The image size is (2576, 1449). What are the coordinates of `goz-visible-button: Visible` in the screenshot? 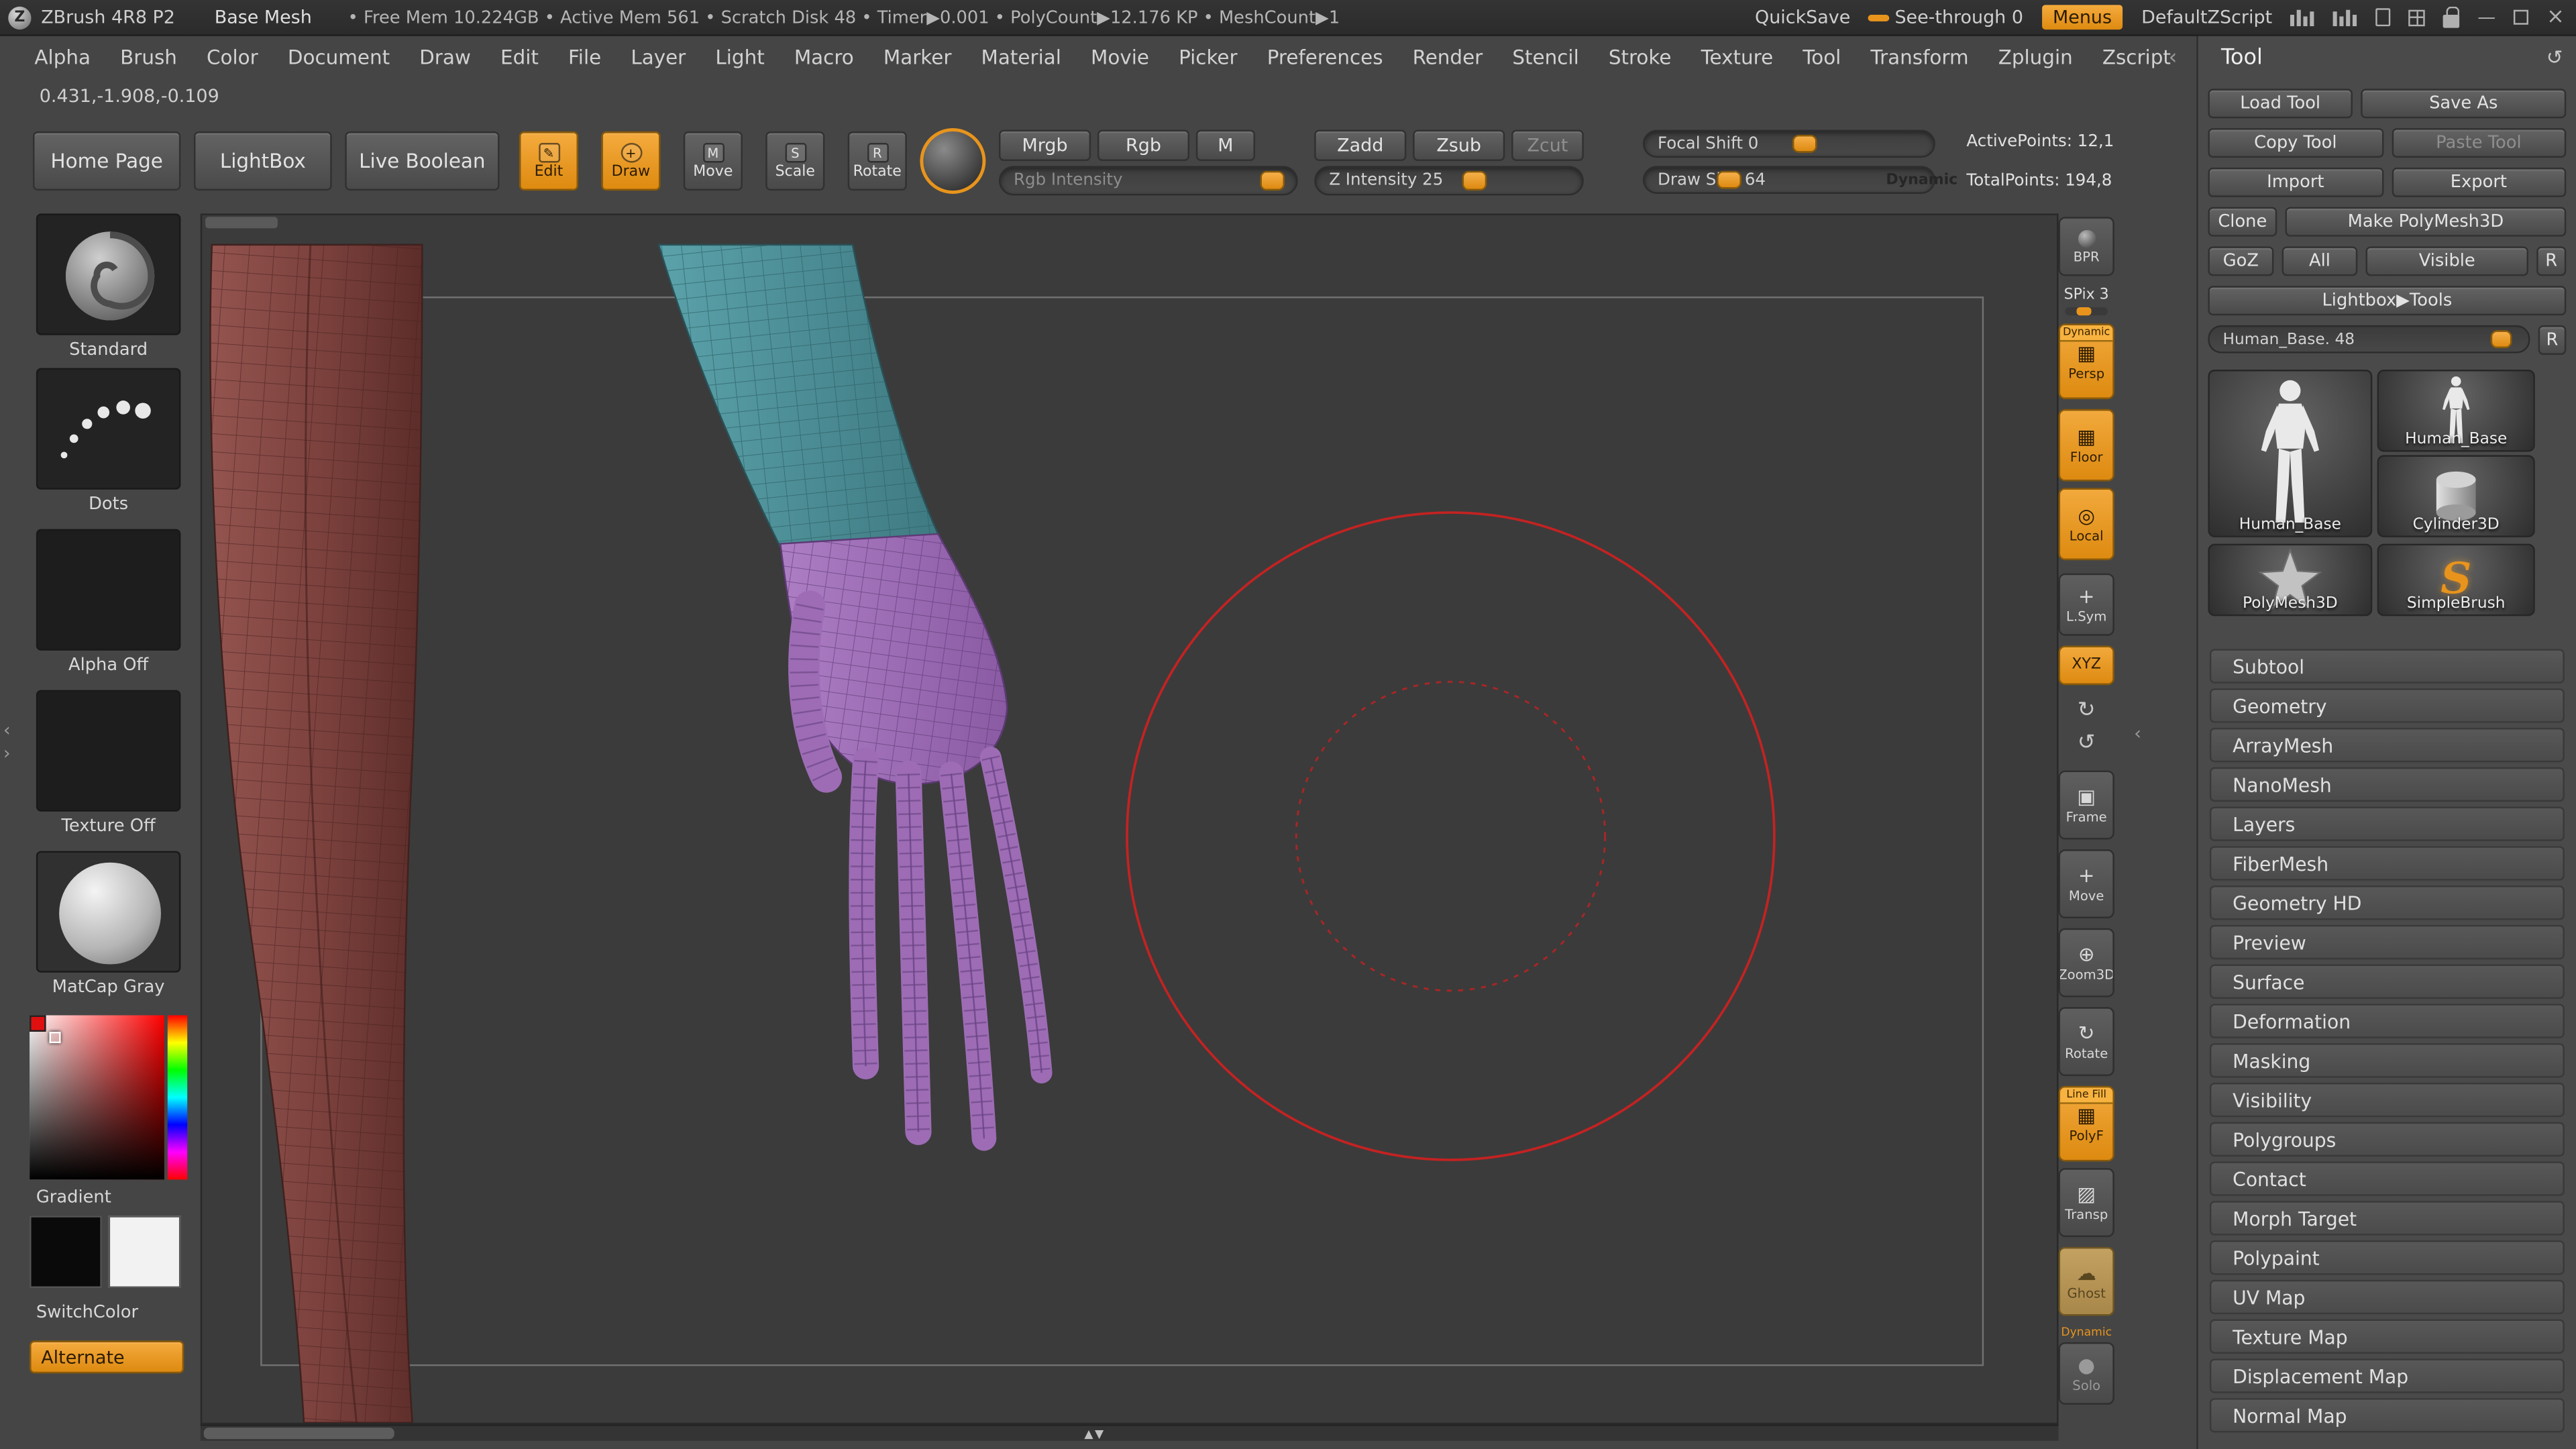 It's located at (2446, 261).